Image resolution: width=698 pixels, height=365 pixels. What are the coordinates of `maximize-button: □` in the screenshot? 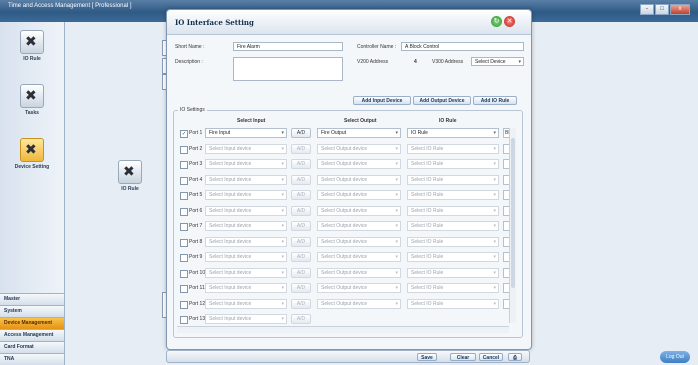 It's located at (662, 9).